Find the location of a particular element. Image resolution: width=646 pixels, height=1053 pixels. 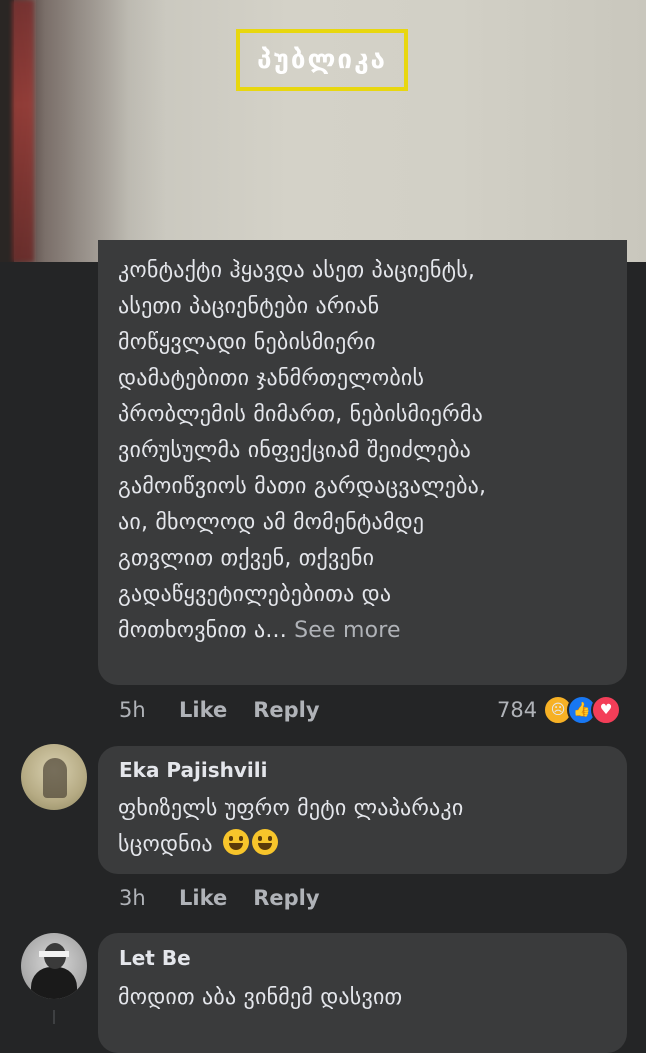

video-shade is located at coordinates (101, 131).